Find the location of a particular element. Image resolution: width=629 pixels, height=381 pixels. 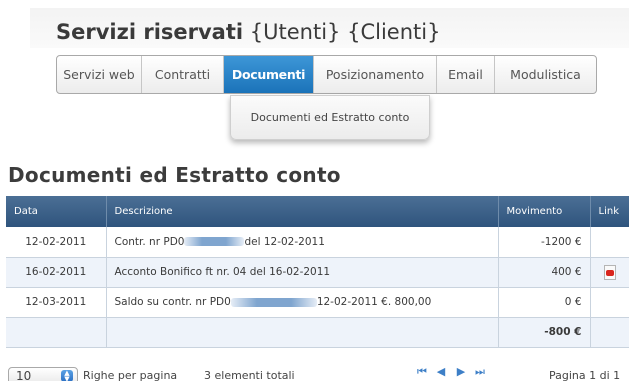

site-title: Servizi riservati {Utenti} {Clienti} is located at coordinates (248, 32).